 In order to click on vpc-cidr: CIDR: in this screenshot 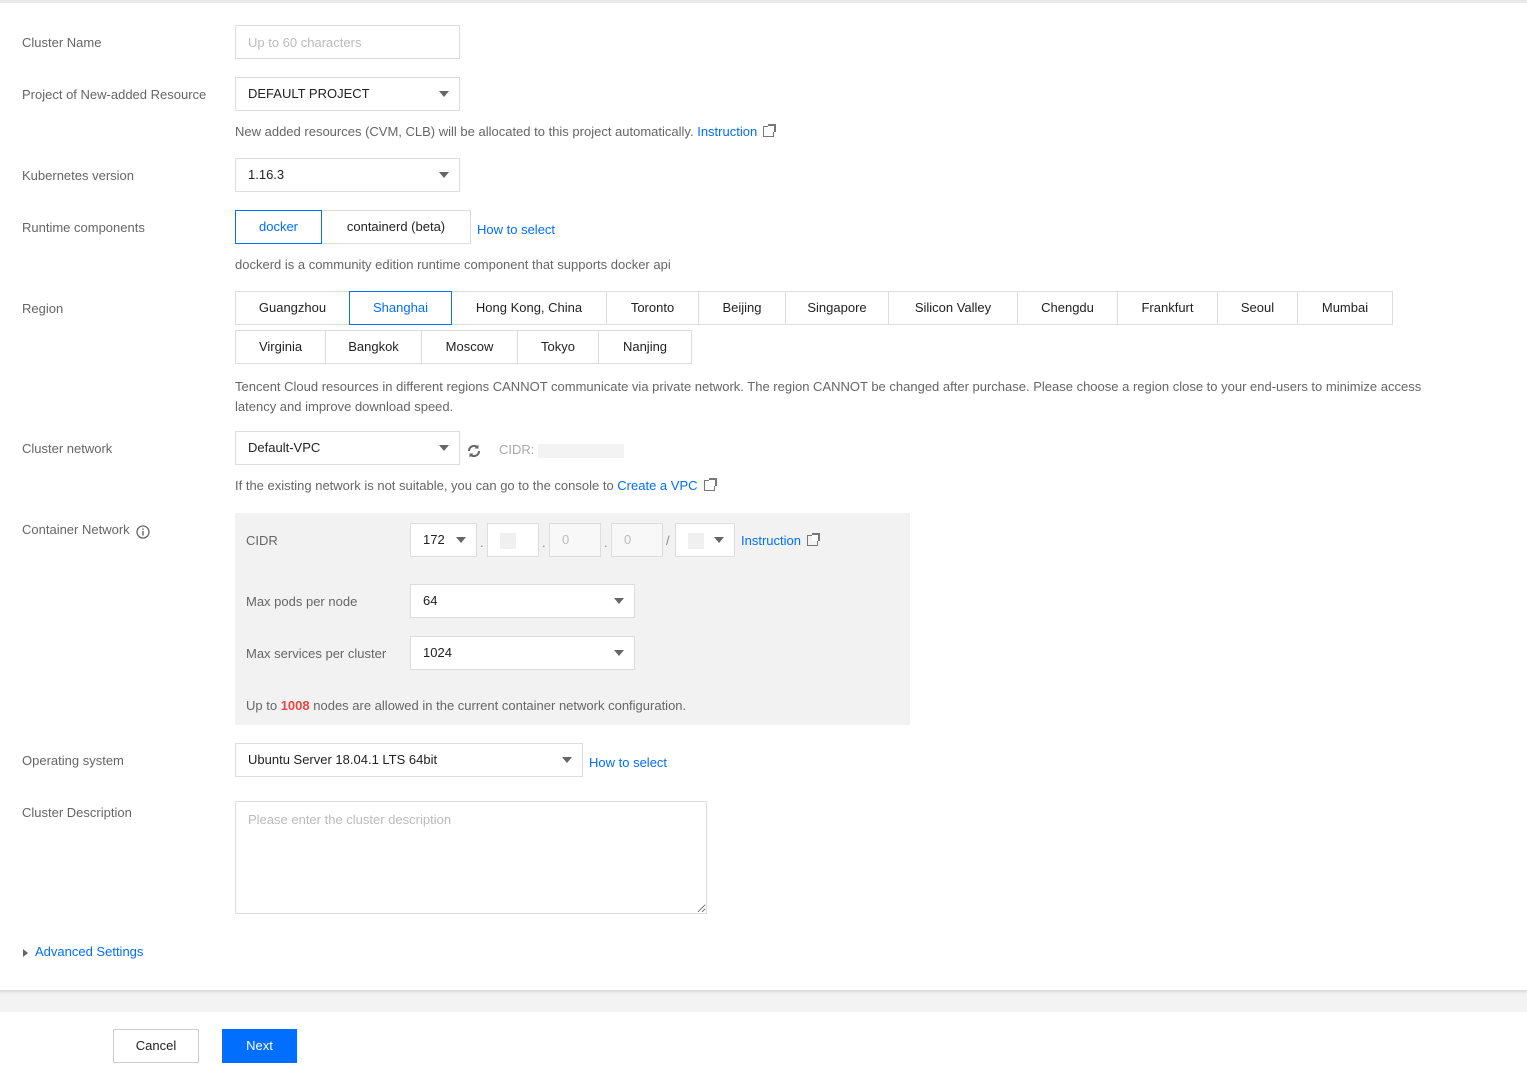, I will do `click(562, 450)`.